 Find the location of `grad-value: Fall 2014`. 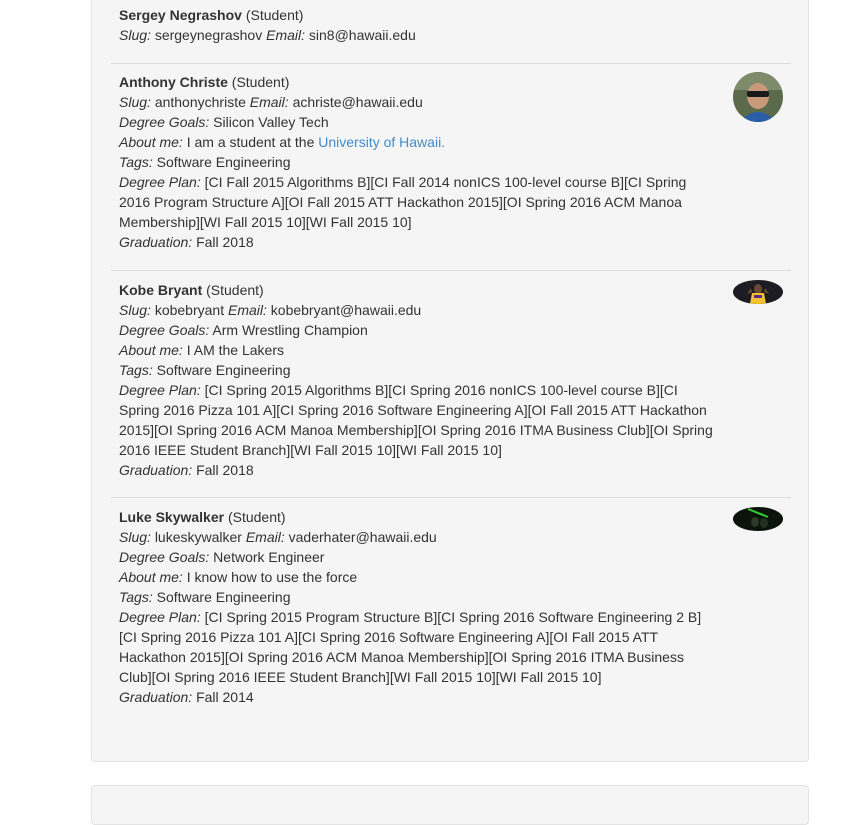

grad-value: Fall 2014 is located at coordinates (225, 697).